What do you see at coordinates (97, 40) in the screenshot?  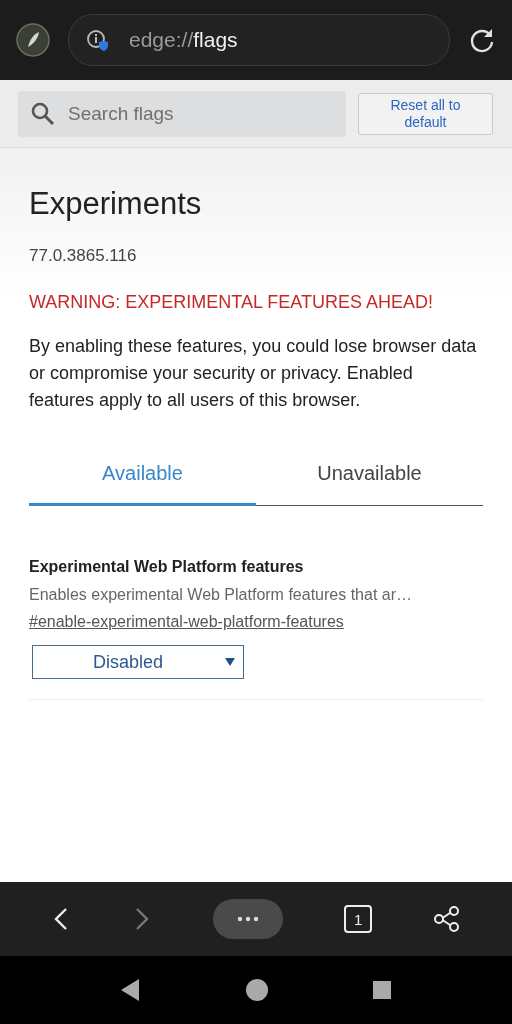 I see `site-info-icon` at bounding box center [97, 40].